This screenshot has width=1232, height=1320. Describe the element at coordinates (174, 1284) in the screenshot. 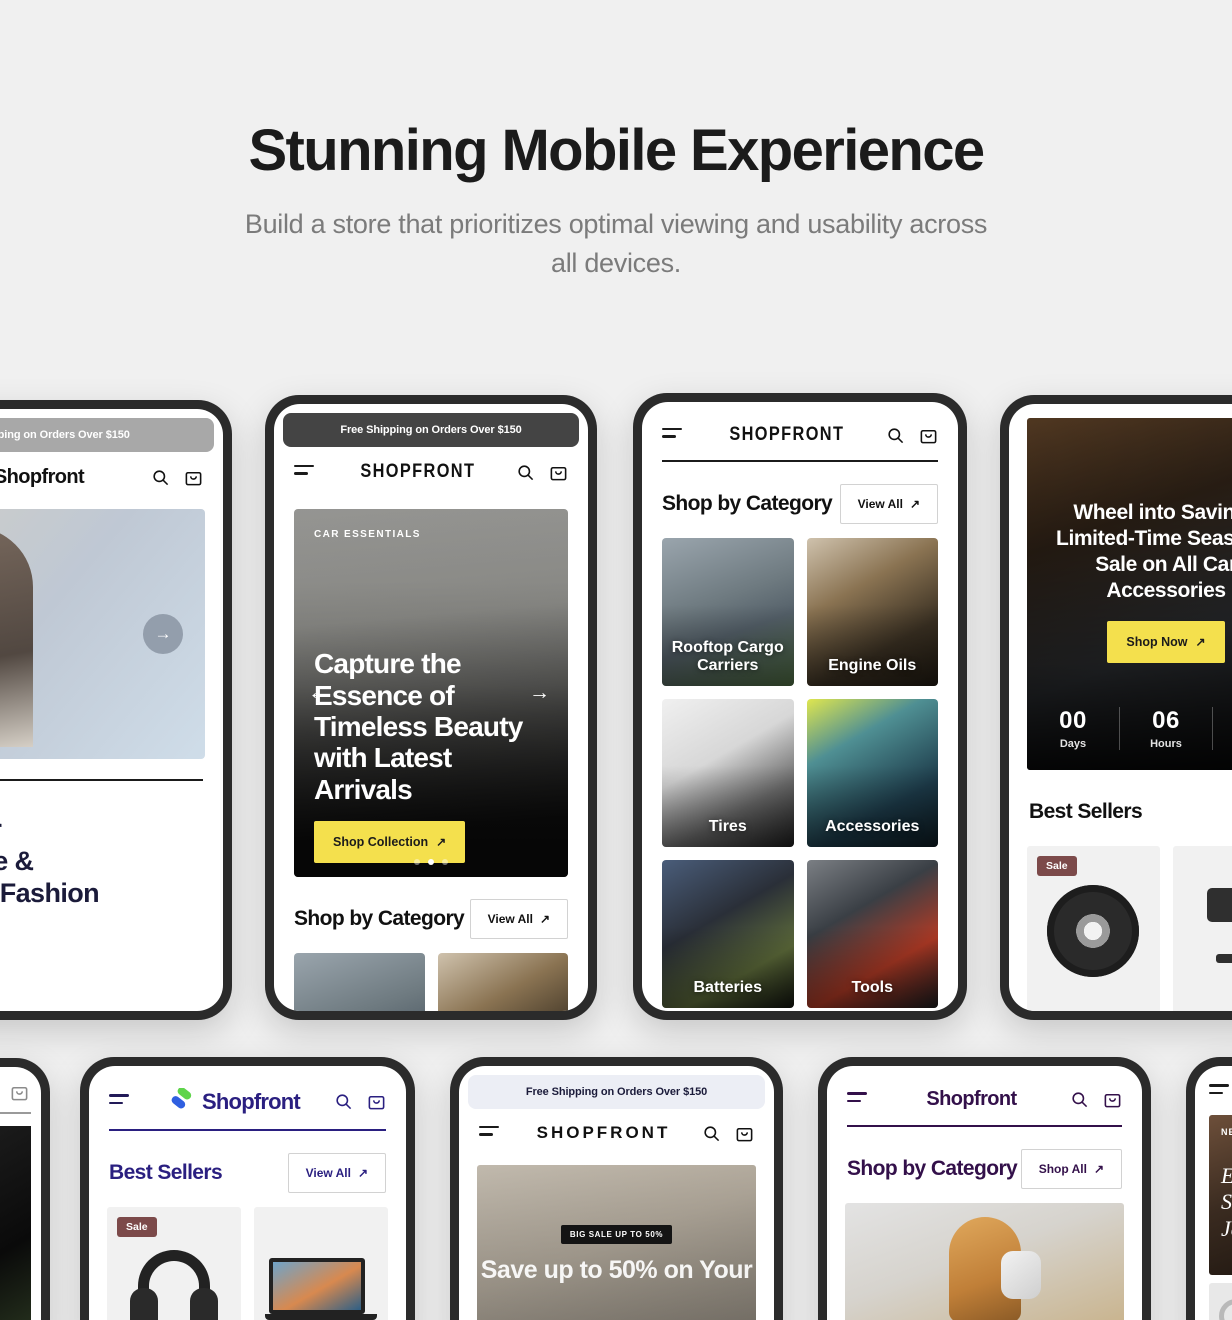

I see `product-image-headphones` at that location.